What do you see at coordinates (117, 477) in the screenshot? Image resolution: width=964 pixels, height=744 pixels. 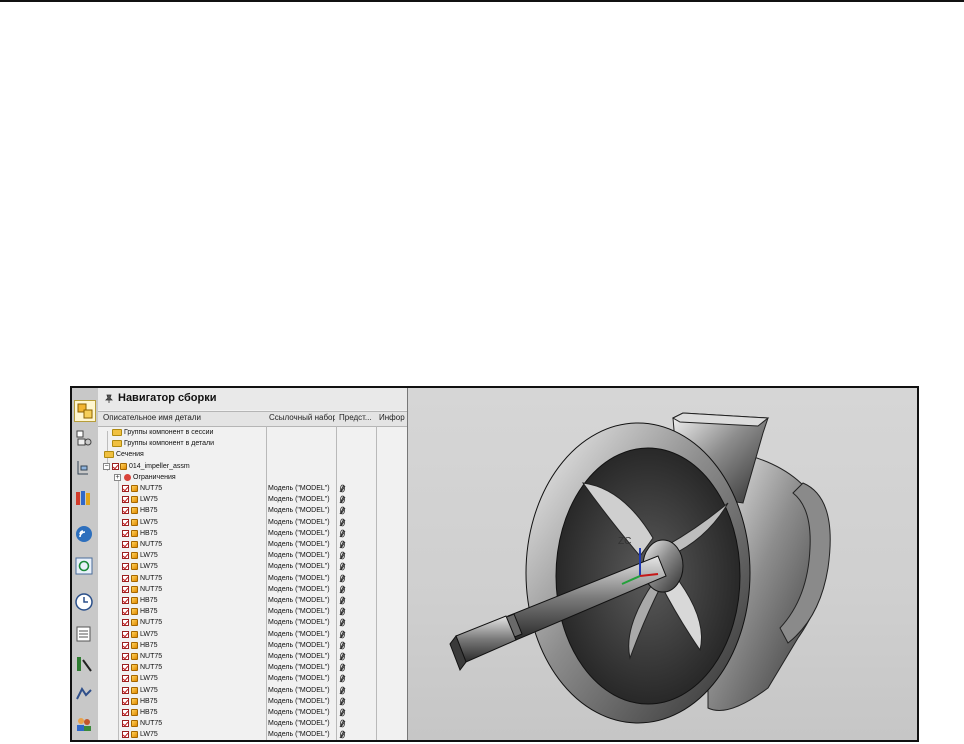 I see `expand-toggle: +` at bounding box center [117, 477].